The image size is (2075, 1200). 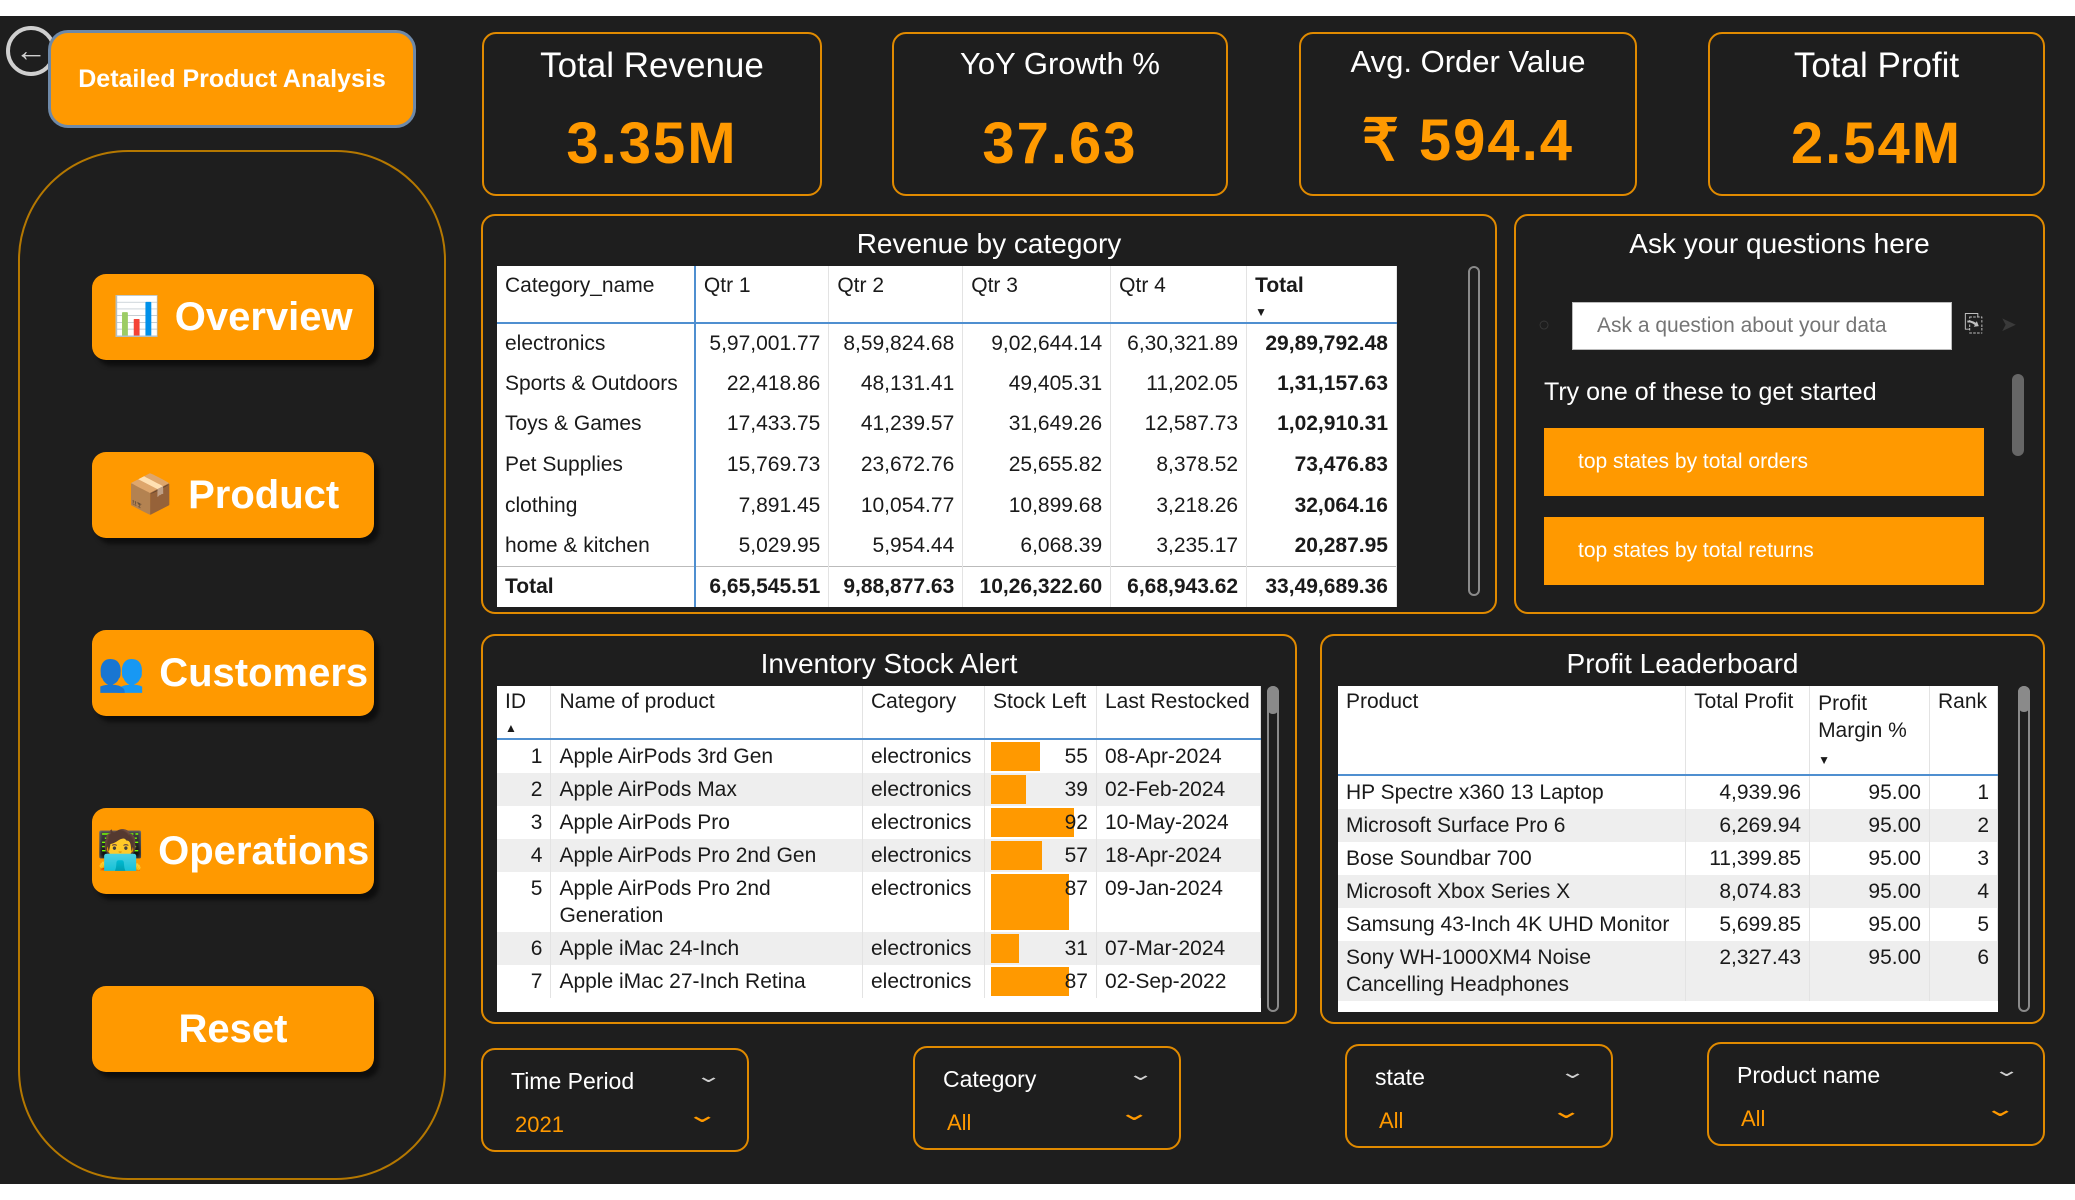 What do you see at coordinates (1748, 731) in the screenshot?
I see `column-header: Total Profit` at bounding box center [1748, 731].